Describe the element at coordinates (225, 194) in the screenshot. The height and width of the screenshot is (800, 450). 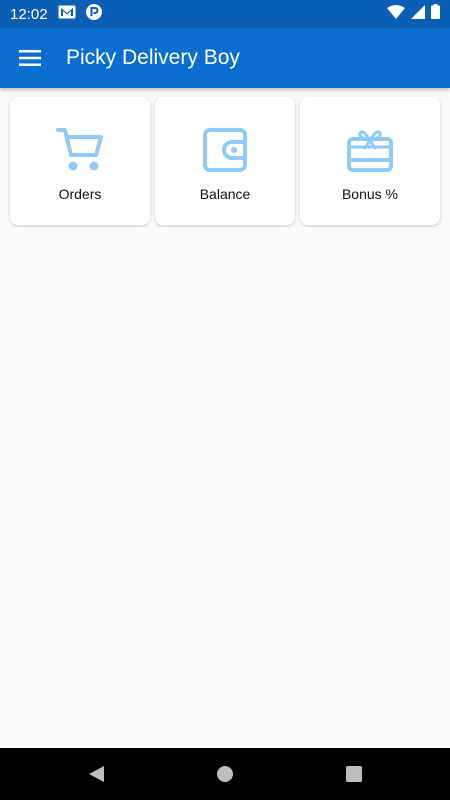
I see `balance-label: Balance` at that location.